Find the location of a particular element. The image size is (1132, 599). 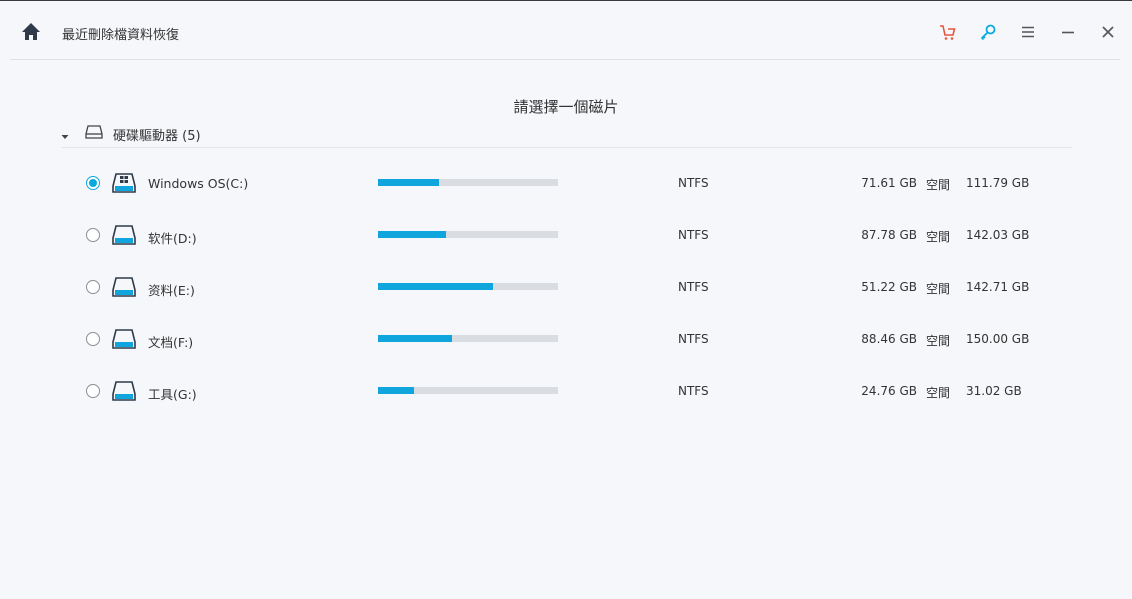

total-space: 142.03 GB is located at coordinates (998, 235).